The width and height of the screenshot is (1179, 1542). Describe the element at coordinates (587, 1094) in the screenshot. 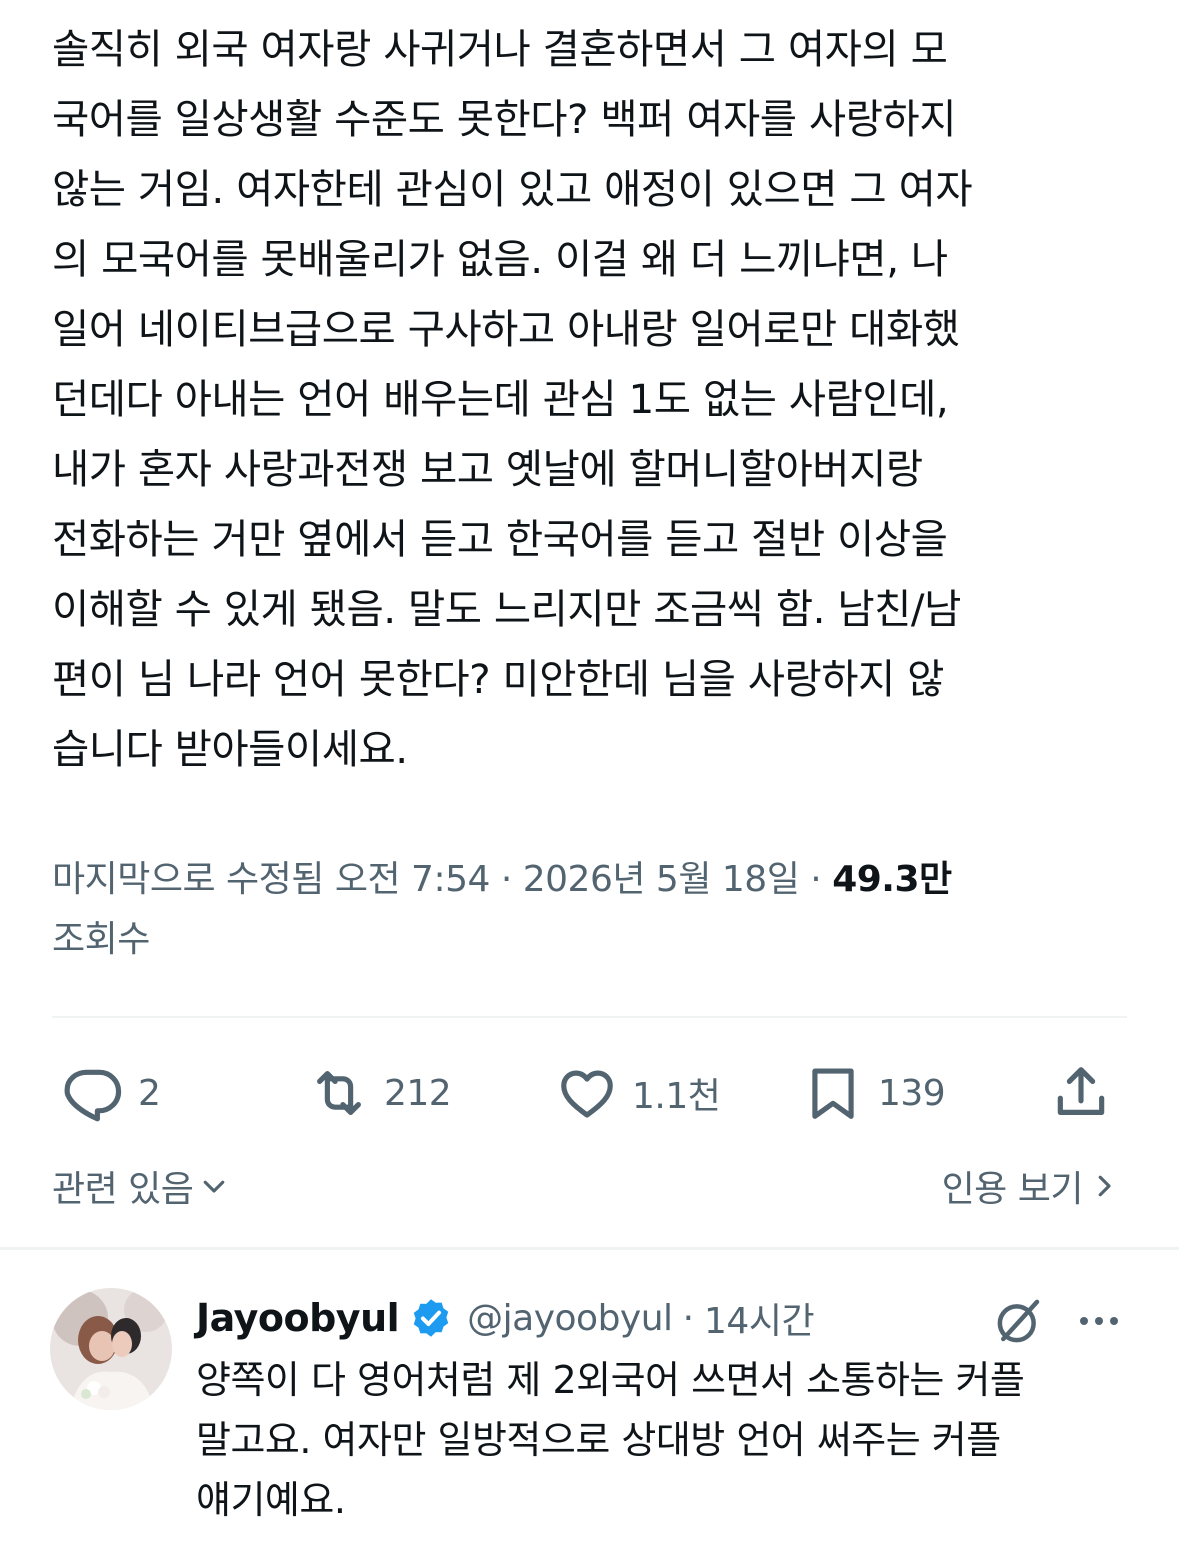

I see `heart-icon` at that location.